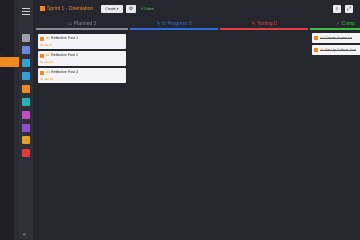 This screenshot has width=360, height=240. I want to click on task-date: 01 Jan 8, so click(46, 45).